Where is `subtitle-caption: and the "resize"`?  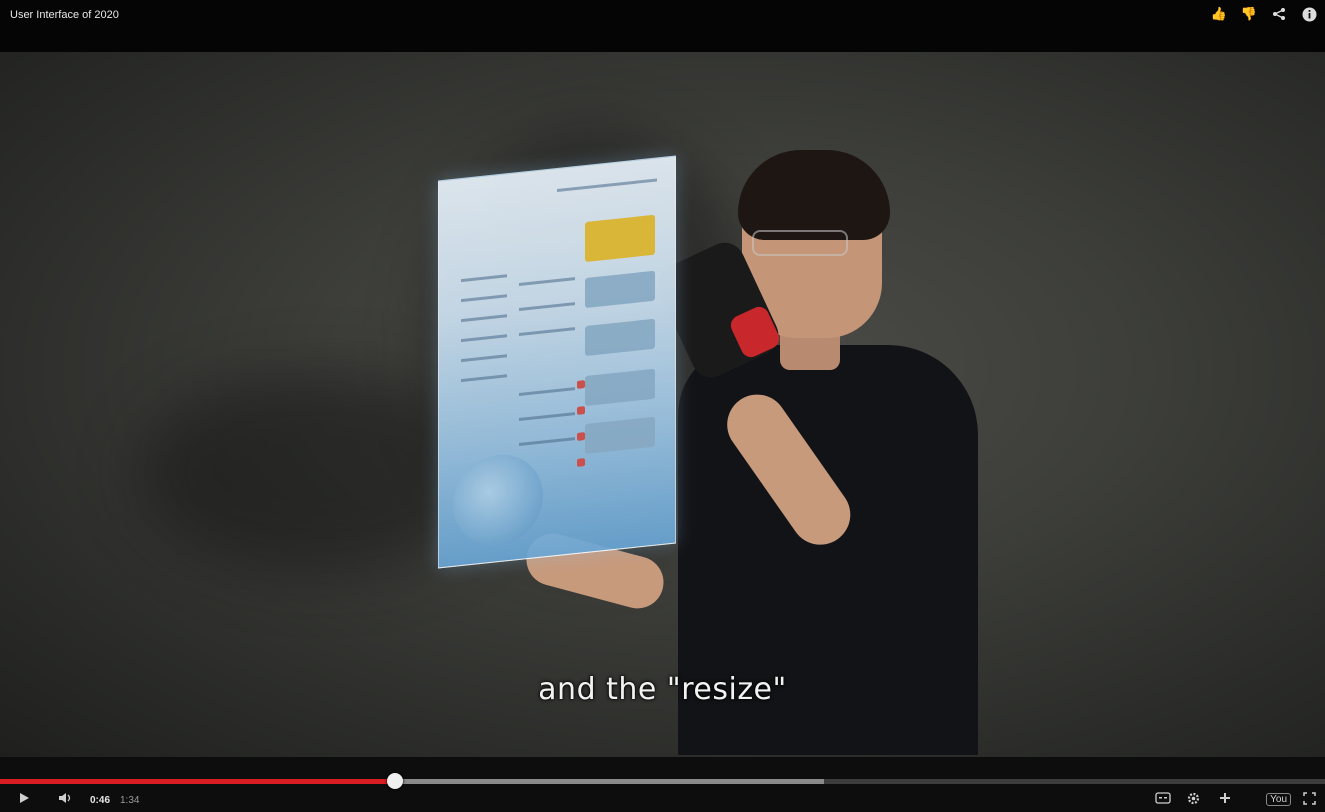
subtitle-caption: and the "resize" is located at coordinates (662, 689).